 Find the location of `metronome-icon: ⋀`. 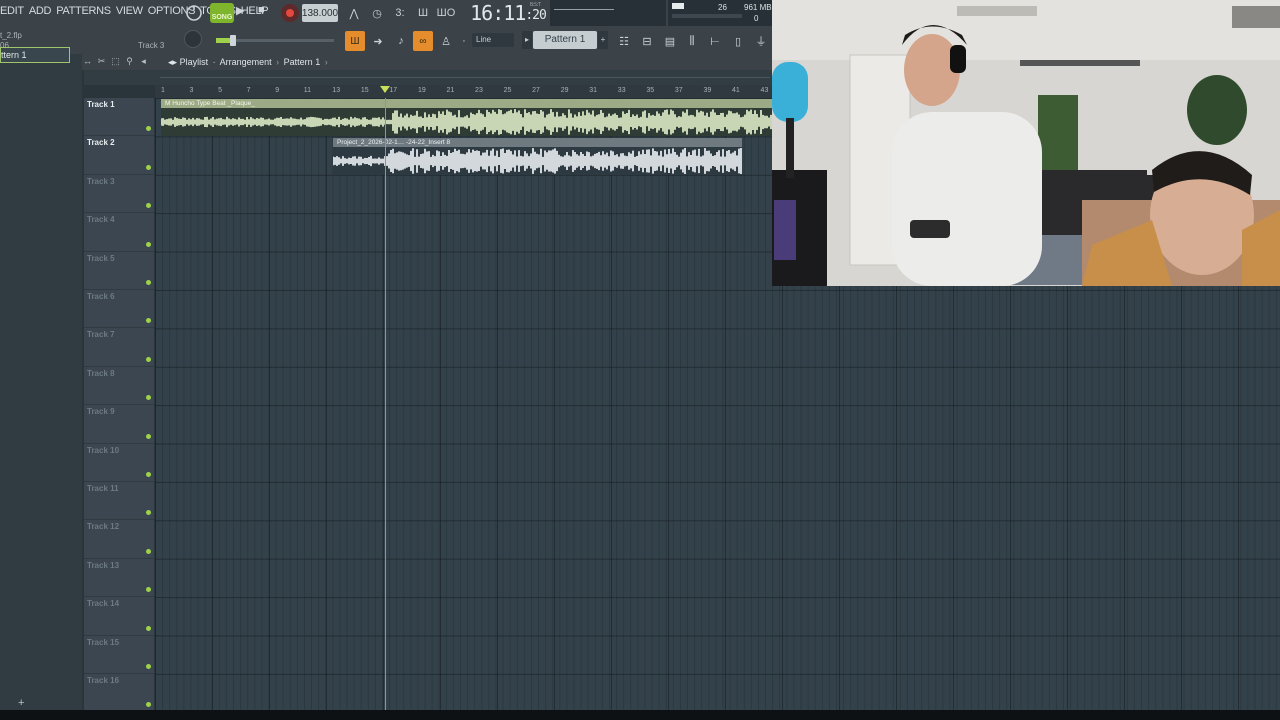

metronome-icon: ⋀ is located at coordinates (354, 13).